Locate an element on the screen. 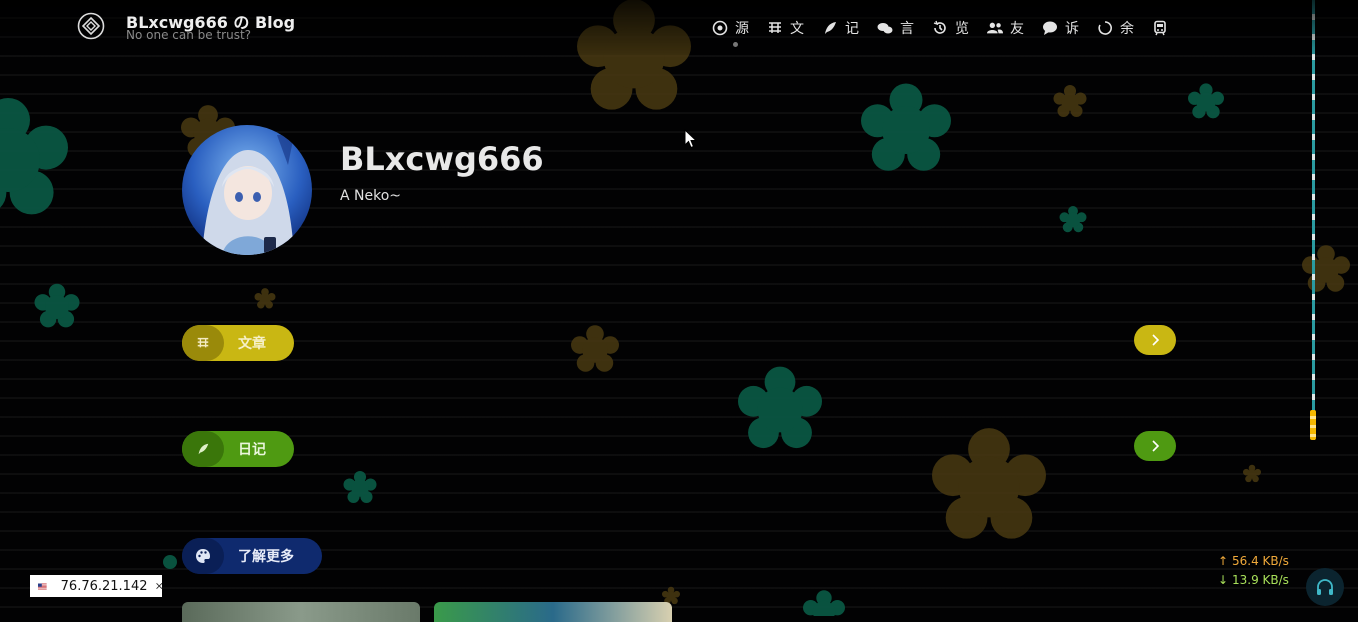 This screenshot has height=622, width=1358. users-icon is located at coordinates (995, 28).